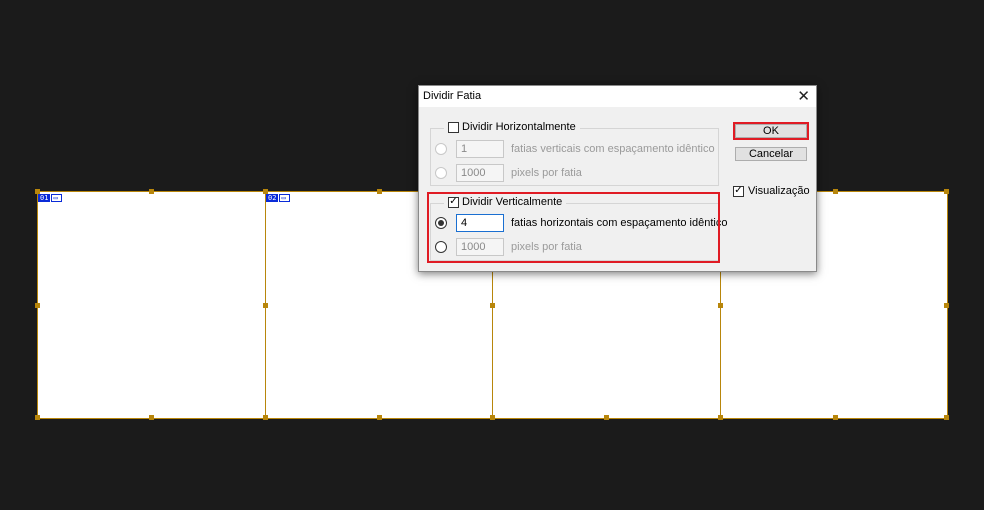  What do you see at coordinates (480, 173) in the screenshot?
I see `horizontal-pixels-input` at bounding box center [480, 173].